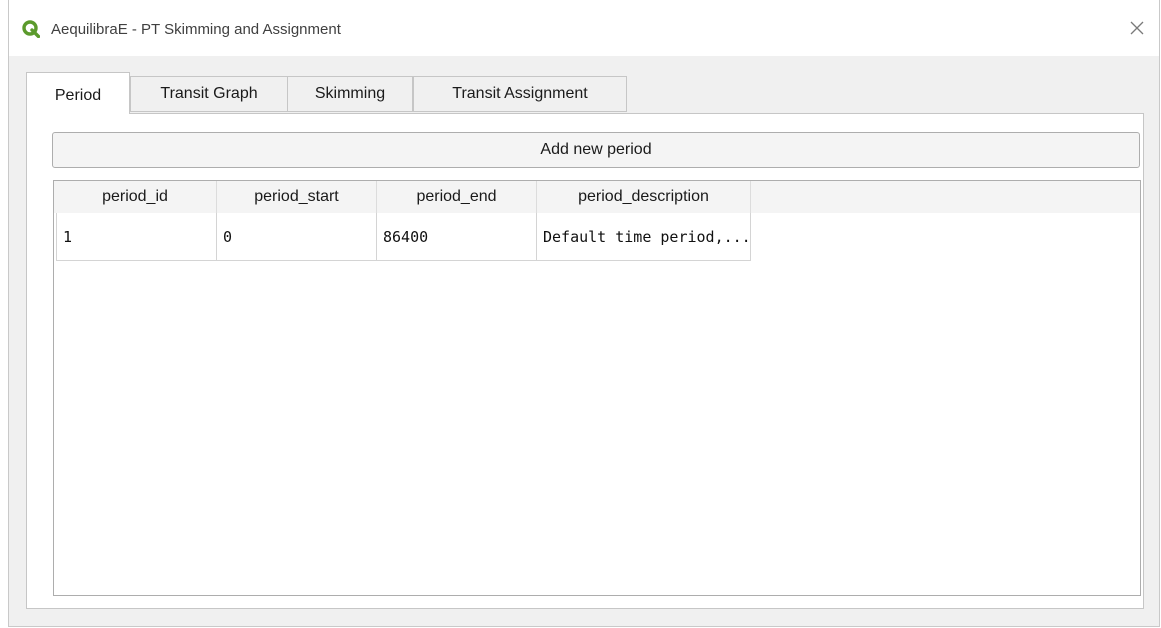 The height and width of the screenshot is (628, 1161). Describe the element at coordinates (457, 197) in the screenshot. I see `column-header-period-end: period_end` at that location.